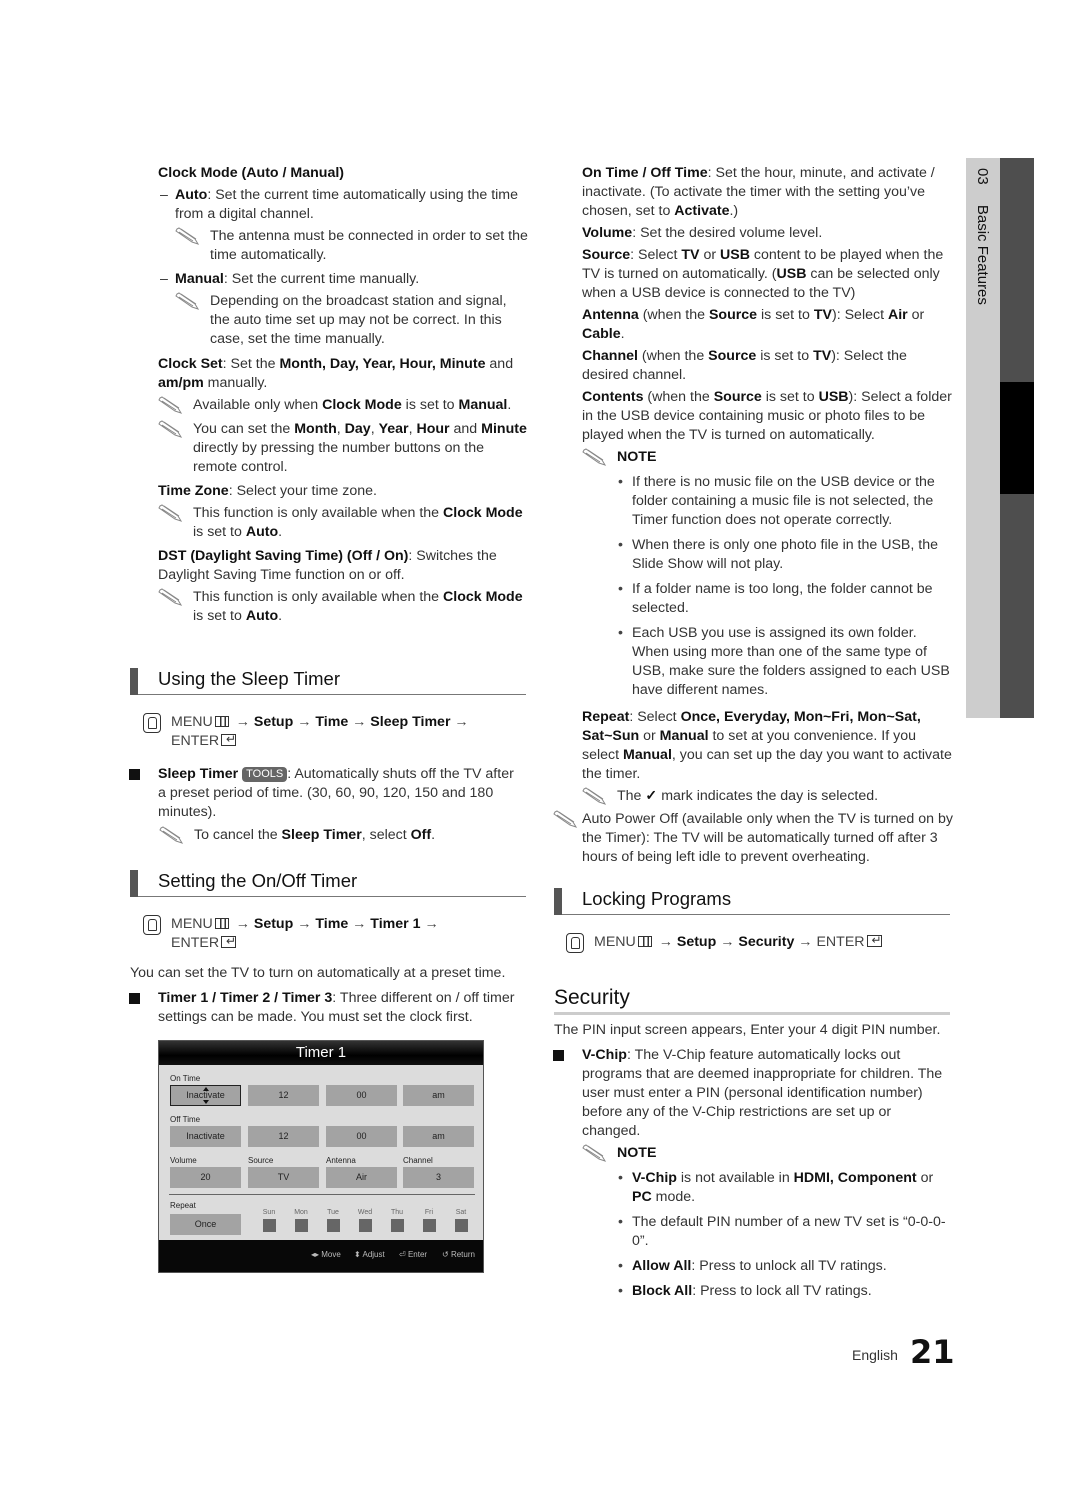  Describe the element at coordinates (369, 1254) in the screenshot. I see `osd-footer-adjust: ⬍ Adjust` at that location.